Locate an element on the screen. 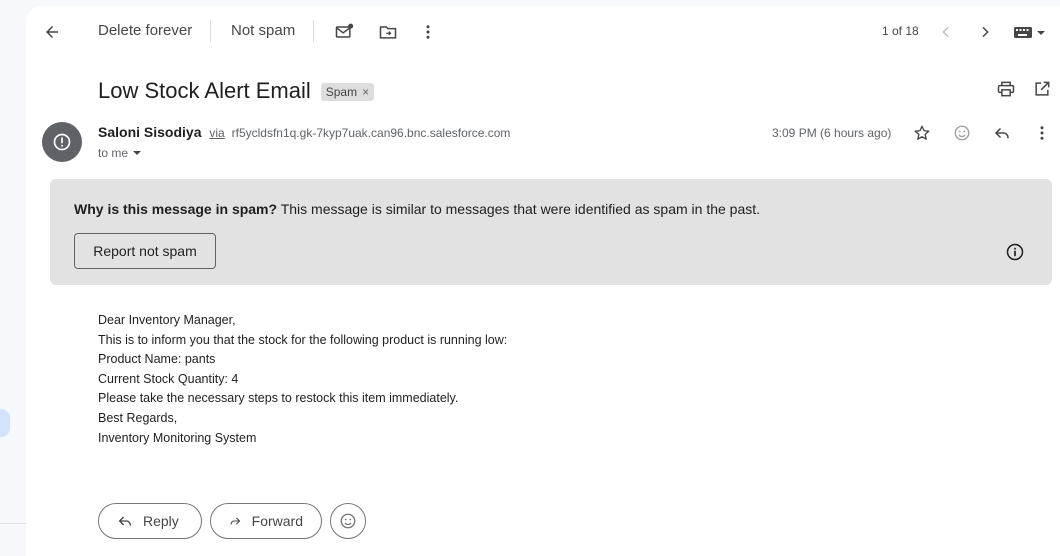 The image size is (1060, 556). reply-button: Reply is located at coordinates (150, 521).